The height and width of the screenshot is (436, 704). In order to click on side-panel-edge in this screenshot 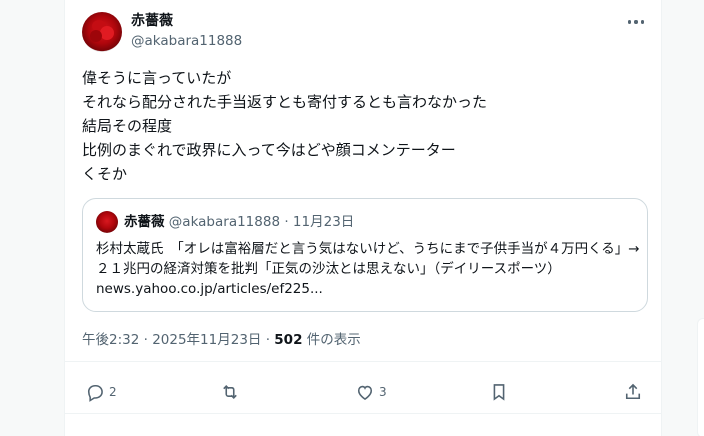, I will do `click(700, 377)`.